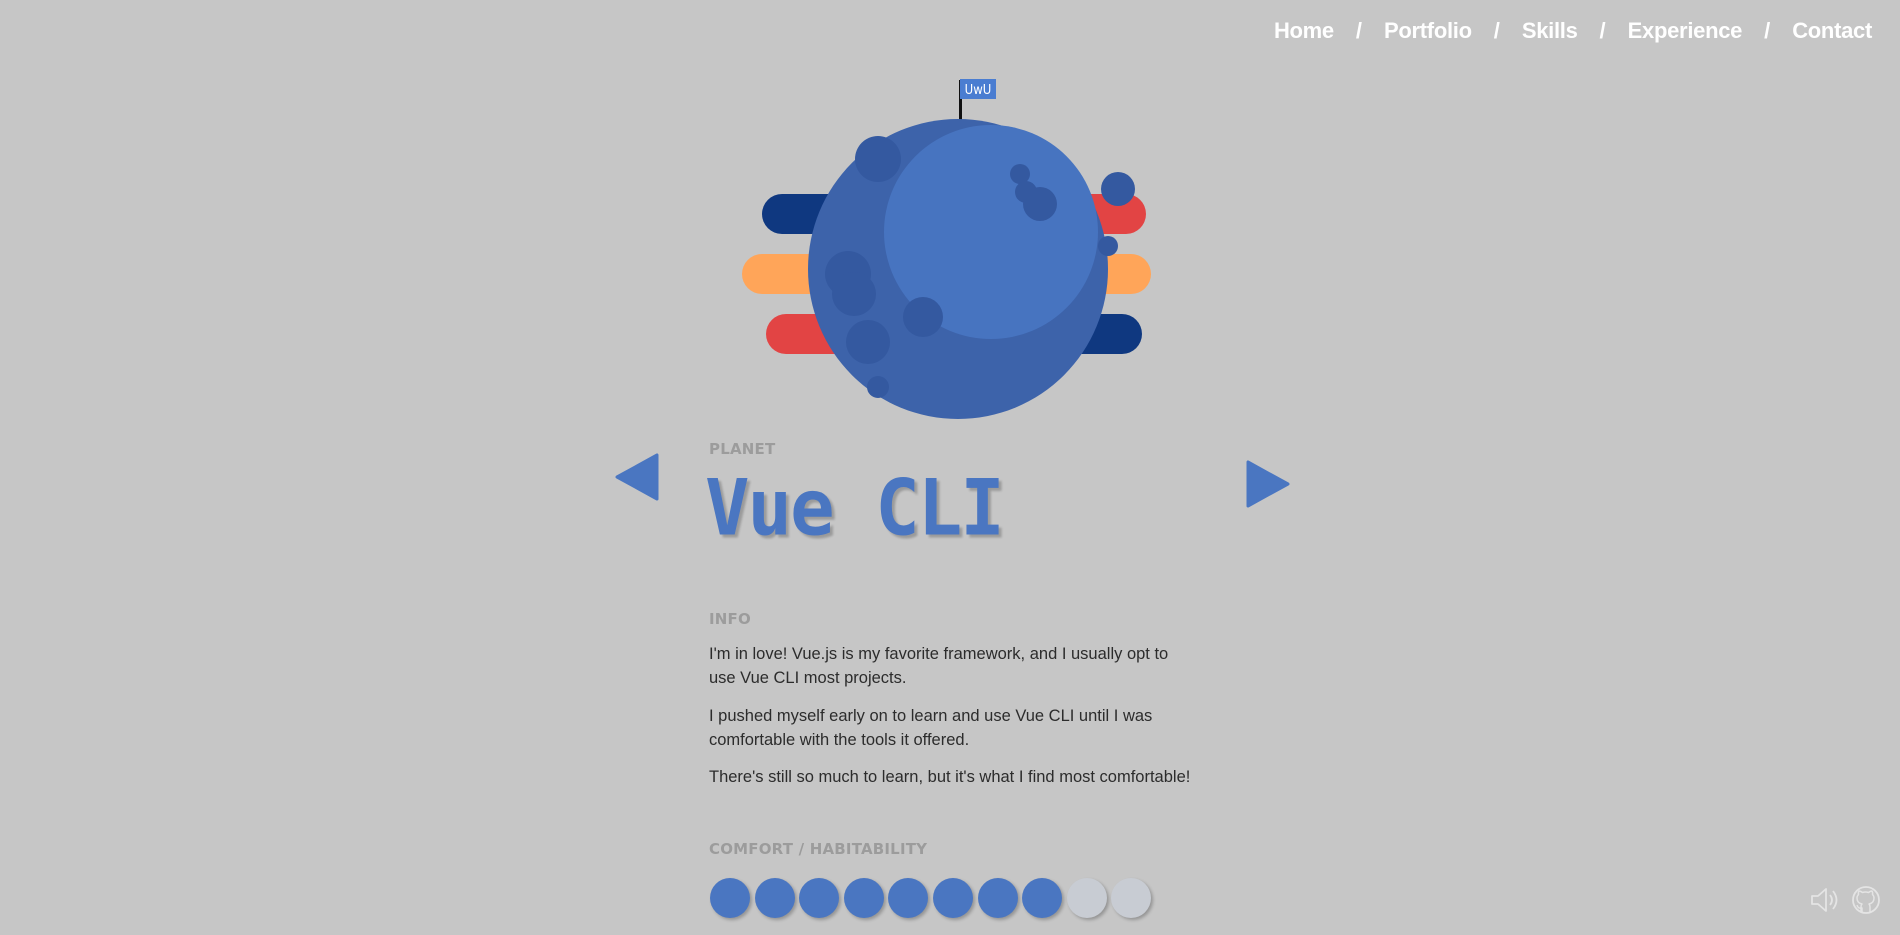  Describe the element at coordinates (818, 849) in the screenshot. I see `comfort-label: COMFORT / HABITABILITY` at that location.